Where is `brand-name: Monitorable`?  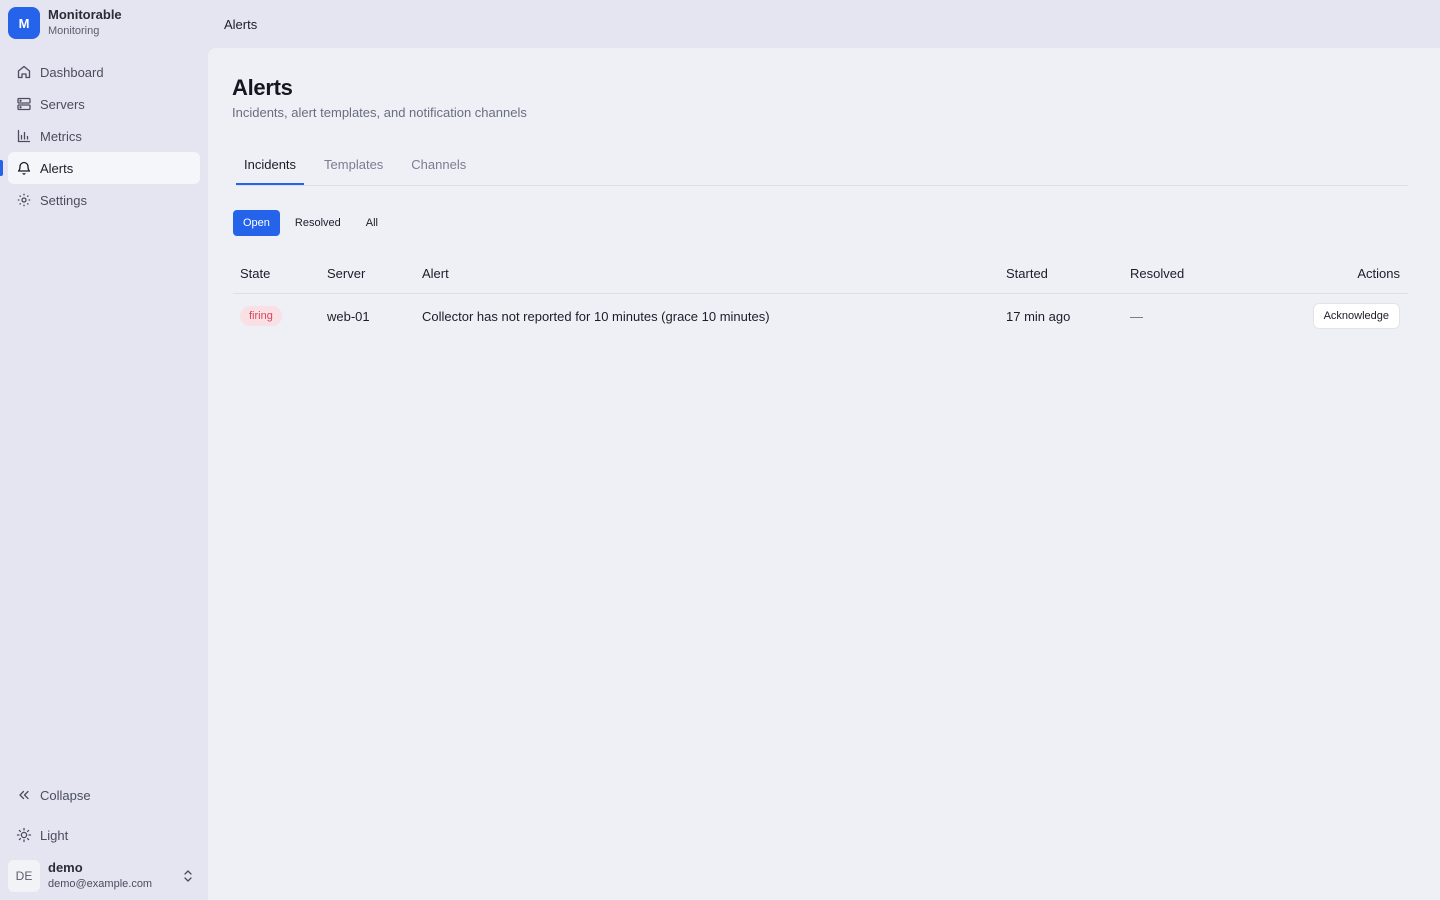
brand-name: Monitorable is located at coordinates (85, 14).